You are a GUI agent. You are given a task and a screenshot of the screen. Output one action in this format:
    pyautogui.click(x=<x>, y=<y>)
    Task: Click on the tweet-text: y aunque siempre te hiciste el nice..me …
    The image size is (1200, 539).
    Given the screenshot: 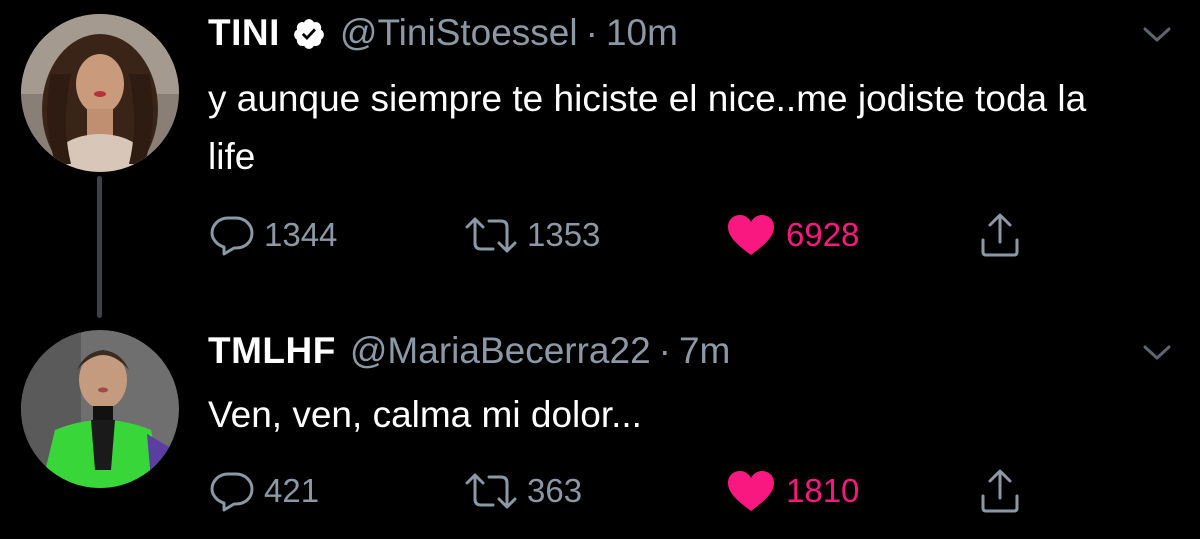 What is the action you would take?
    pyautogui.click(x=647, y=127)
    